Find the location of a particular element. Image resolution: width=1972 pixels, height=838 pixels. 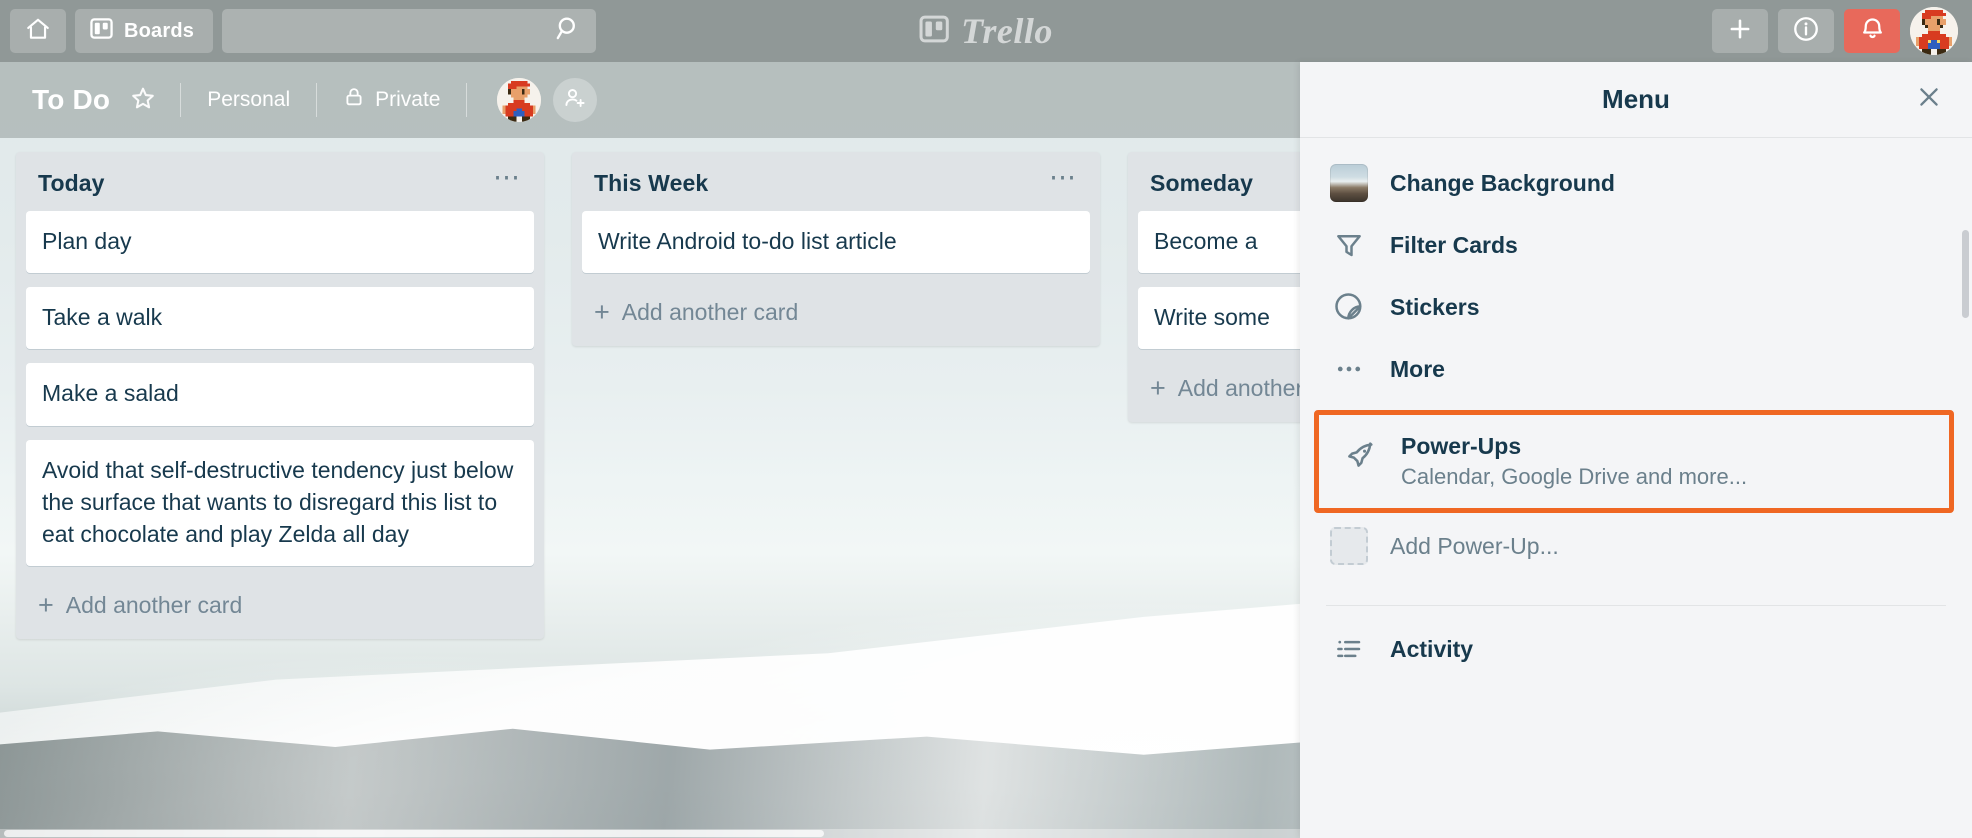

card: Make a salad is located at coordinates (280, 394).